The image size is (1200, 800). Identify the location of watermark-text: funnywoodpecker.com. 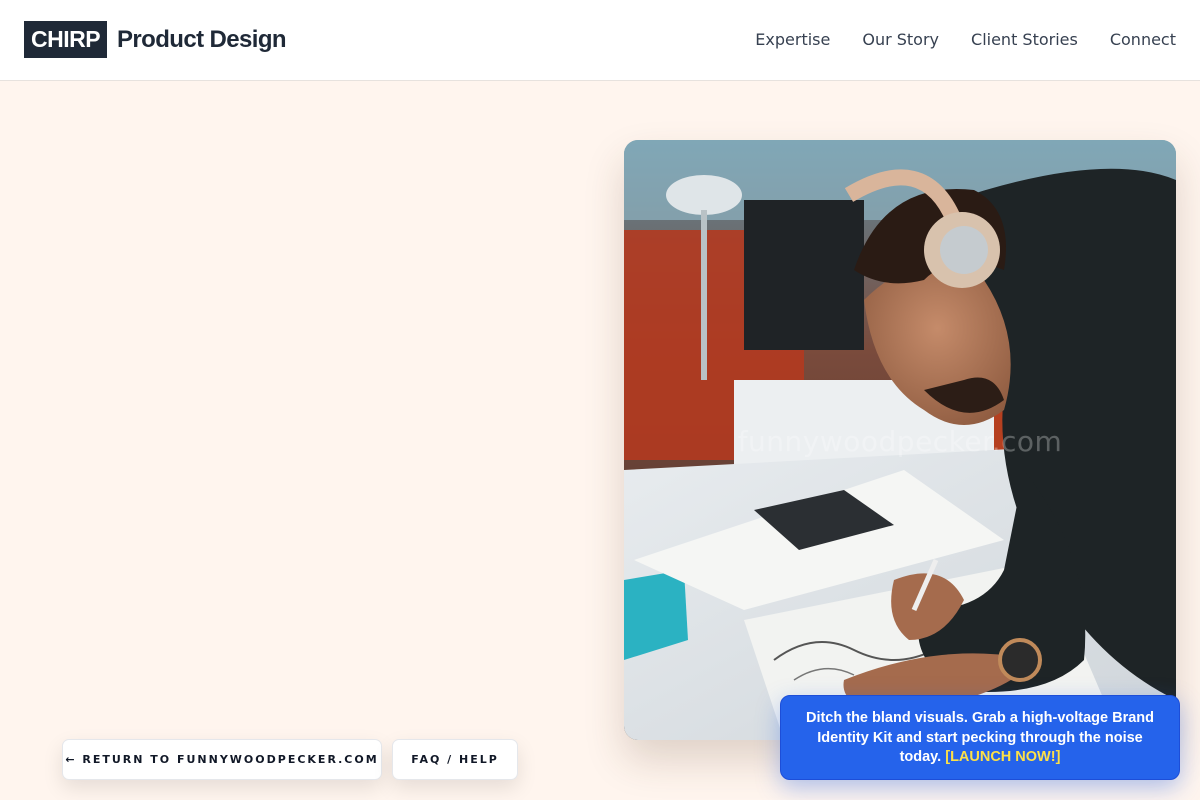
(900, 441).